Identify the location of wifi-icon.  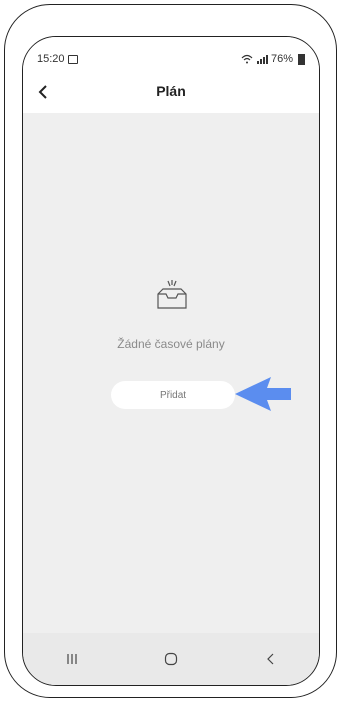
(247, 59).